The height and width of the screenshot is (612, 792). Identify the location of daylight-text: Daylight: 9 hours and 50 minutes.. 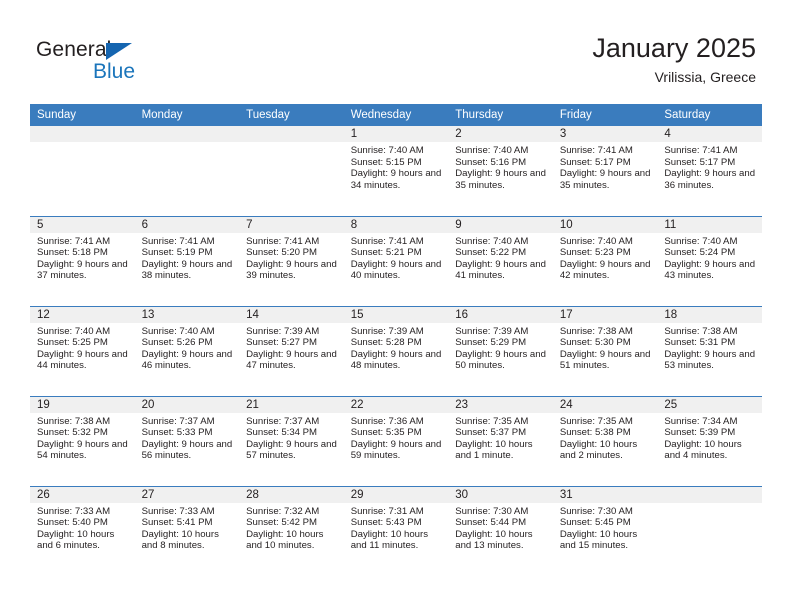
(500, 360).